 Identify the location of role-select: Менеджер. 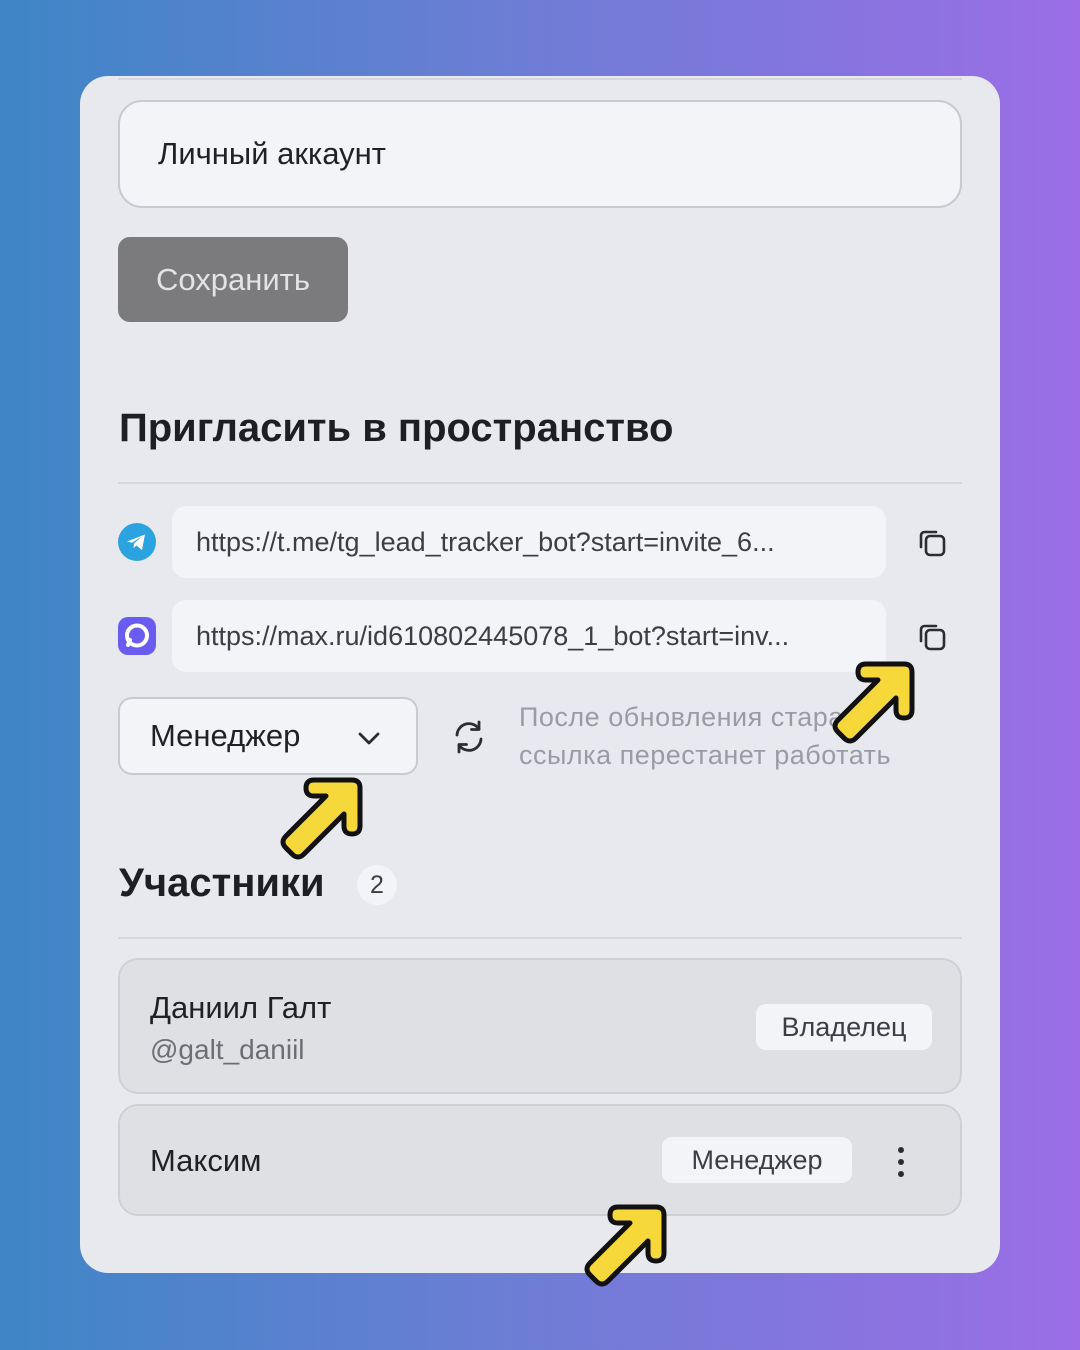
(268, 736).